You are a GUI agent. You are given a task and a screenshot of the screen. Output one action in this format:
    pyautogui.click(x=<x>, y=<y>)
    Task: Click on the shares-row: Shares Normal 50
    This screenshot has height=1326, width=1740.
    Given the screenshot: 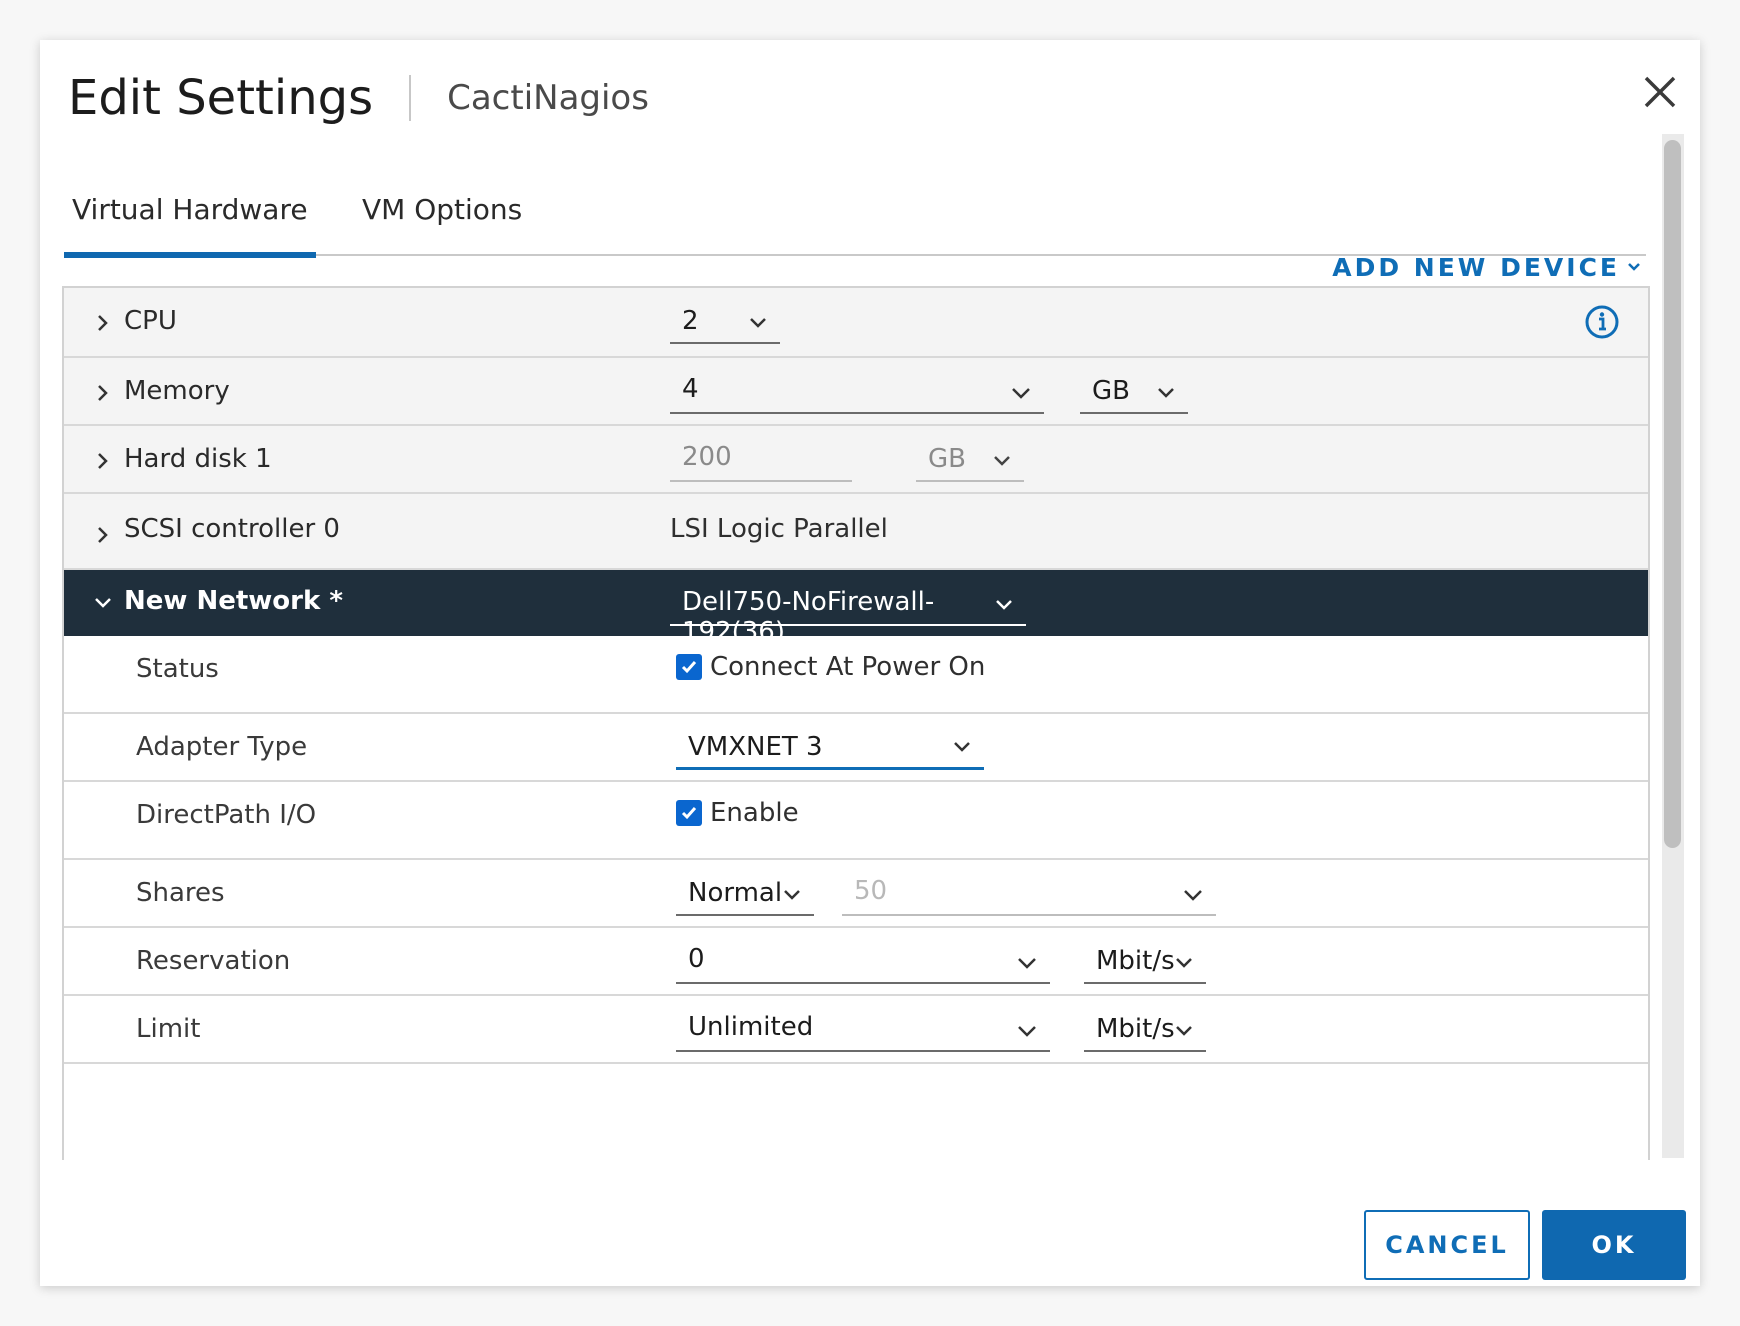 What is the action you would take?
    pyautogui.click(x=856, y=894)
    